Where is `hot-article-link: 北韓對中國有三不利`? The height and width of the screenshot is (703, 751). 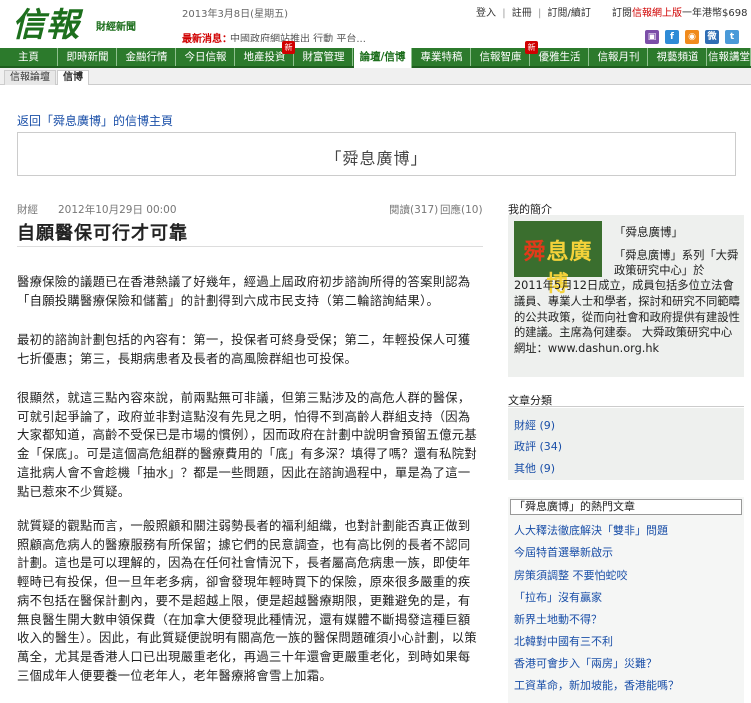
hot-article-link: 北韓對中國有三不利 is located at coordinates (563, 641).